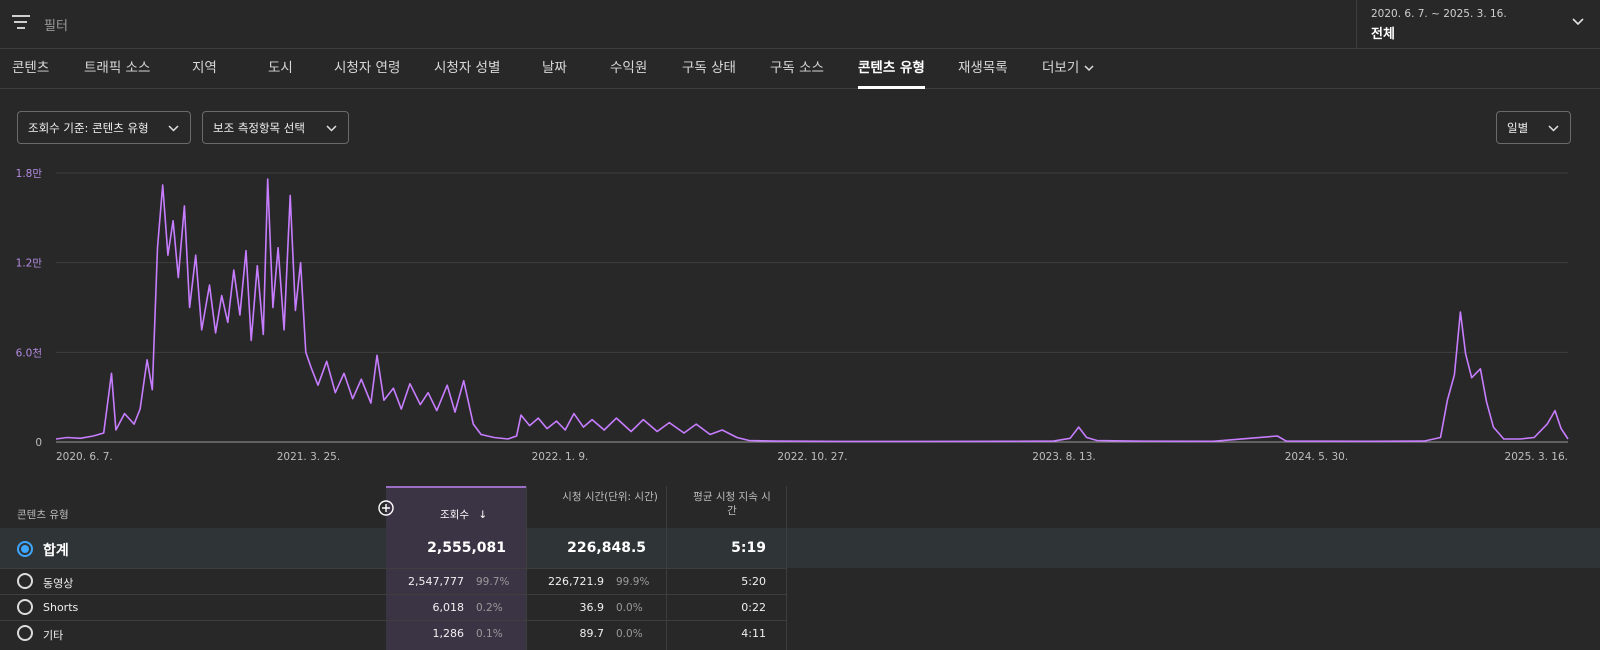 The height and width of the screenshot is (650, 1600). I want to click on x-tick-label: 2020. 6. 7., so click(84, 457).